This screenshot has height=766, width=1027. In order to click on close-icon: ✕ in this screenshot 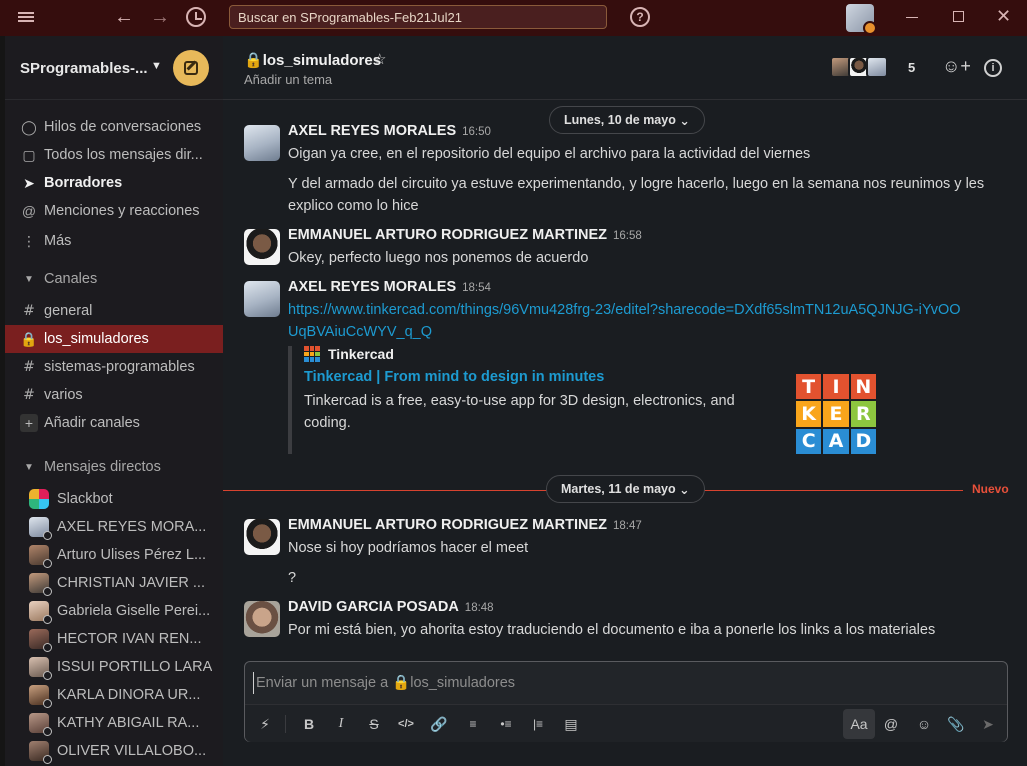, I will do `click(1003, 16)`.